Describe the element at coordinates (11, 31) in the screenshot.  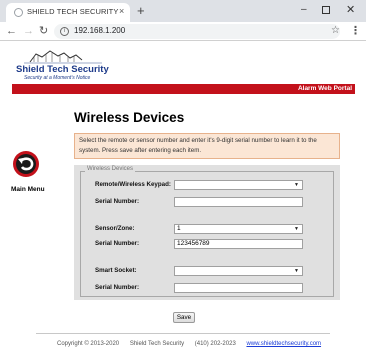
I see `back-arrow-icon: ←` at that location.